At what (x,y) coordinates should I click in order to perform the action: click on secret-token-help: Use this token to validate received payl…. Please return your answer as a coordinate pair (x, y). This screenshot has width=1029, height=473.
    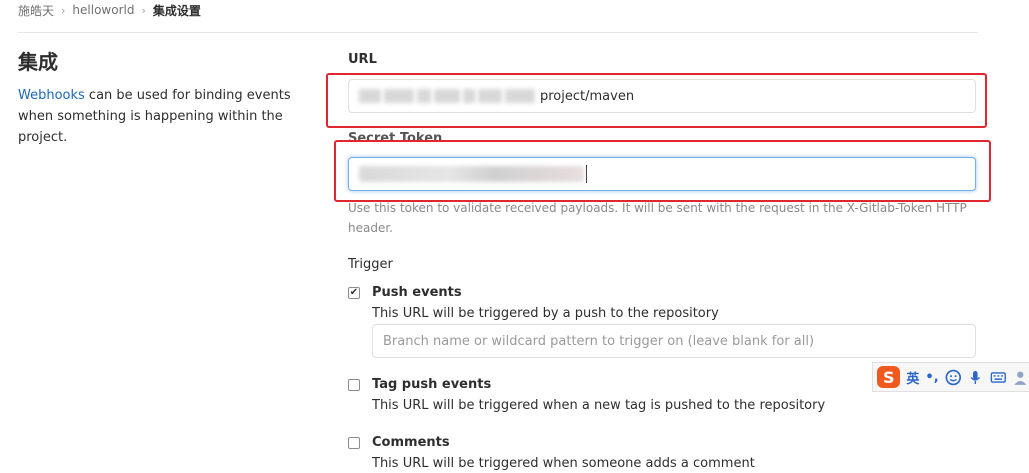
    Looking at the image, I should click on (657, 218).